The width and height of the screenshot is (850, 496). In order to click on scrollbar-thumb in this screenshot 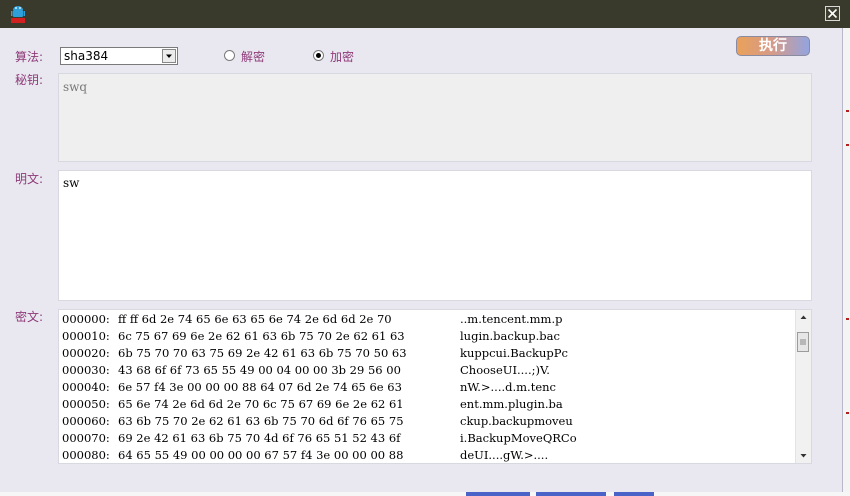, I will do `click(803, 342)`.